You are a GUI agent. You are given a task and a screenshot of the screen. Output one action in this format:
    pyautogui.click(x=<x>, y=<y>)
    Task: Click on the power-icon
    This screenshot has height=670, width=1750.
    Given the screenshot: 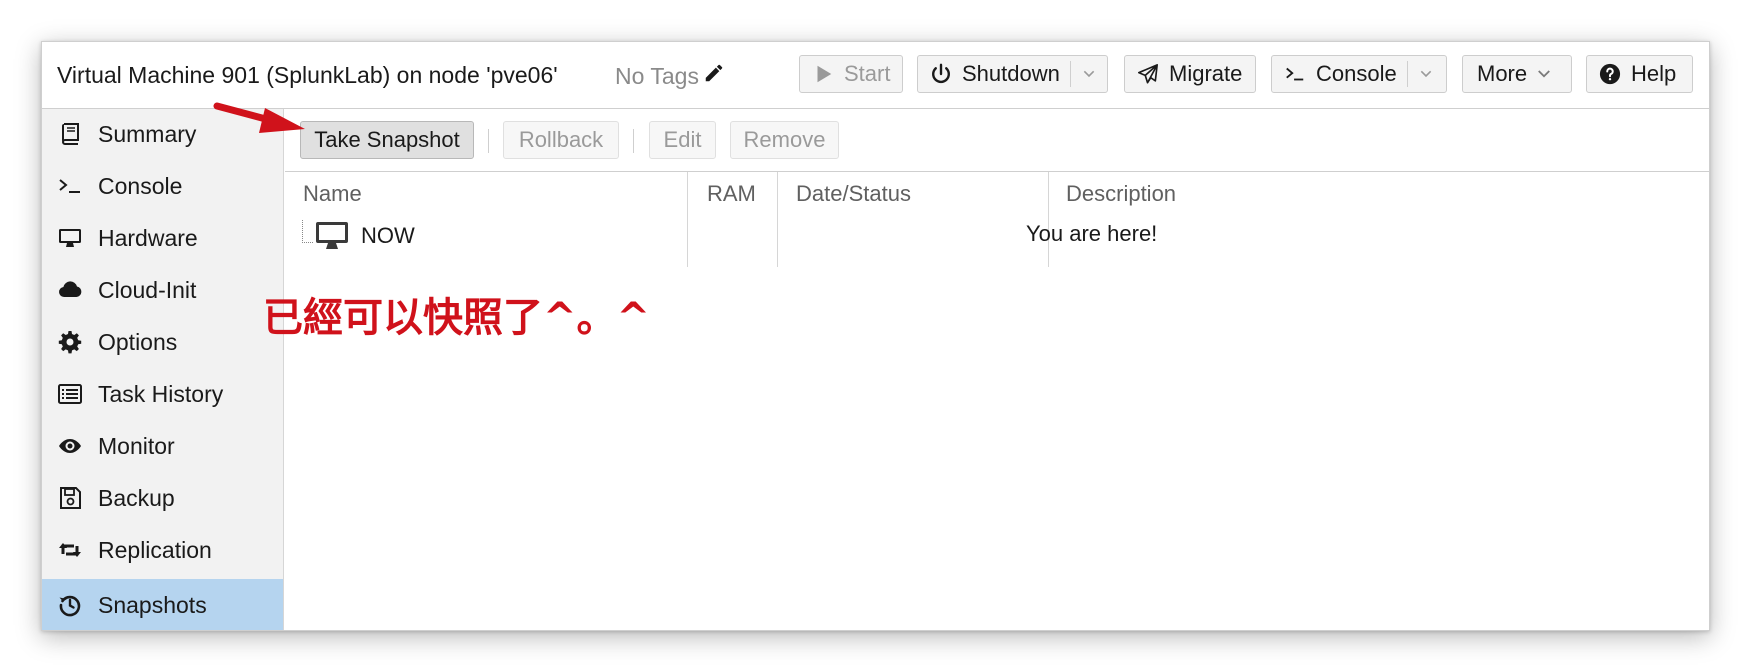 What is the action you would take?
    pyautogui.click(x=941, y=74)
    